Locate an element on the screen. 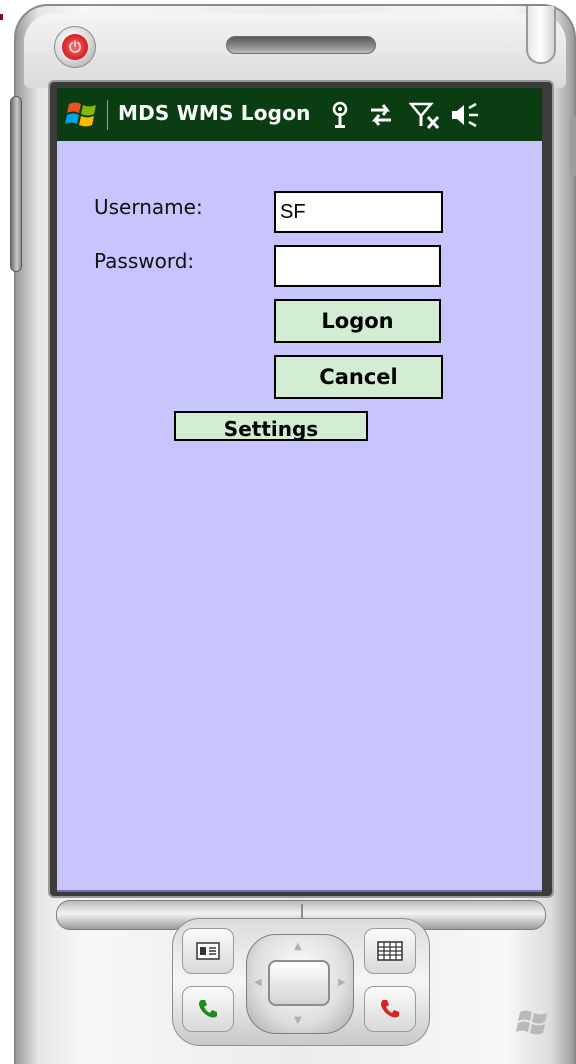 The width and height of the screenshot is (576, 1064). sync-arrows-icon is located at coordinates (381, 115).